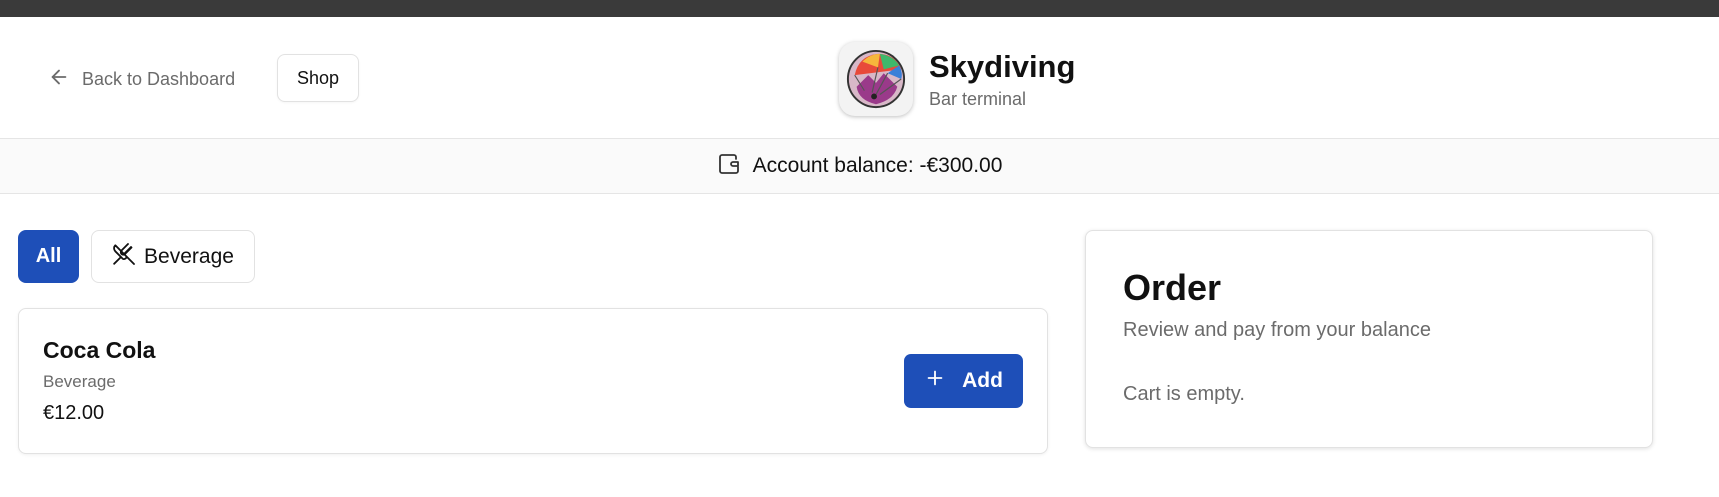 This screenshot has width=1719, height=497. What do you see at coordinates (99, 350) in the screenshot?
I see `product-name: Coca Cola` at bounding box center [99, 350].